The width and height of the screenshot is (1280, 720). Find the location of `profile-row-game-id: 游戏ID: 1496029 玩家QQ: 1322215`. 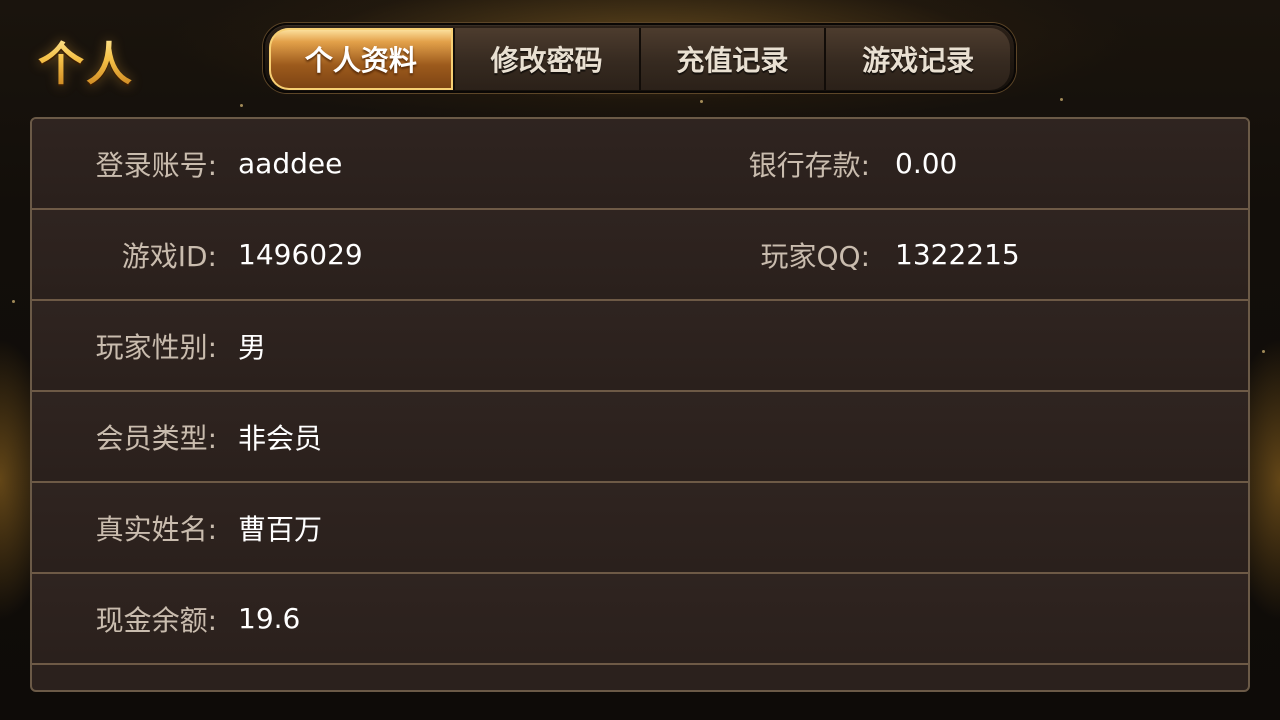

profile-row-game-id: 游戏ID: 1496029 玩家QQ: 1322215 is located at coordinates (640, 255).